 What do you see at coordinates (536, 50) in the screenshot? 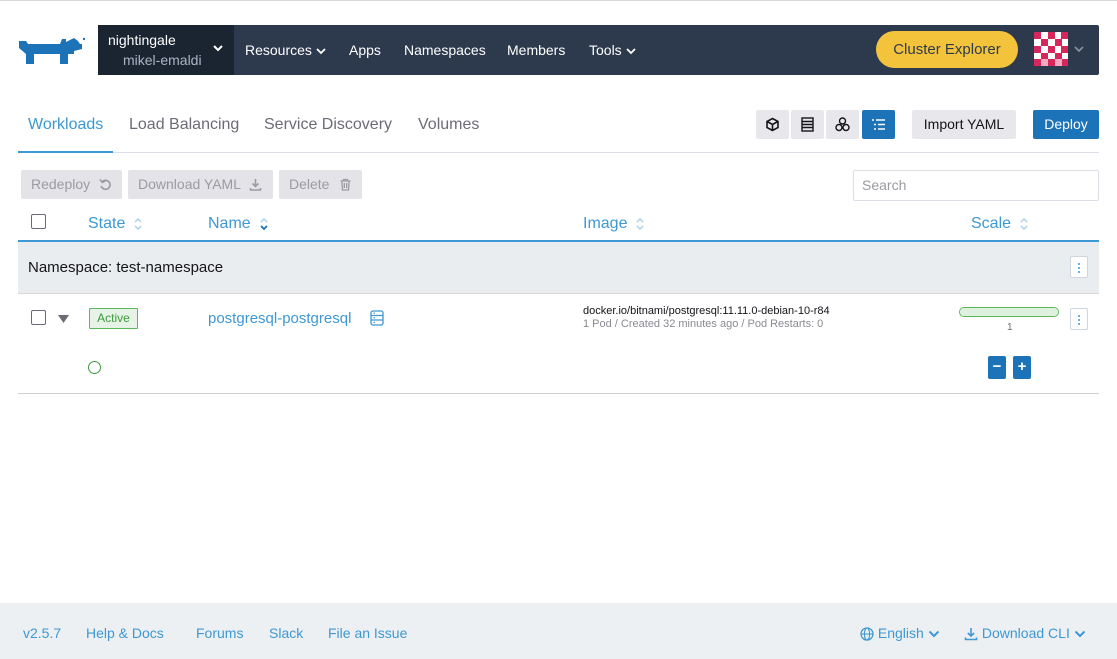
I see `nav-members: Members` at bounding box center [536, 50].